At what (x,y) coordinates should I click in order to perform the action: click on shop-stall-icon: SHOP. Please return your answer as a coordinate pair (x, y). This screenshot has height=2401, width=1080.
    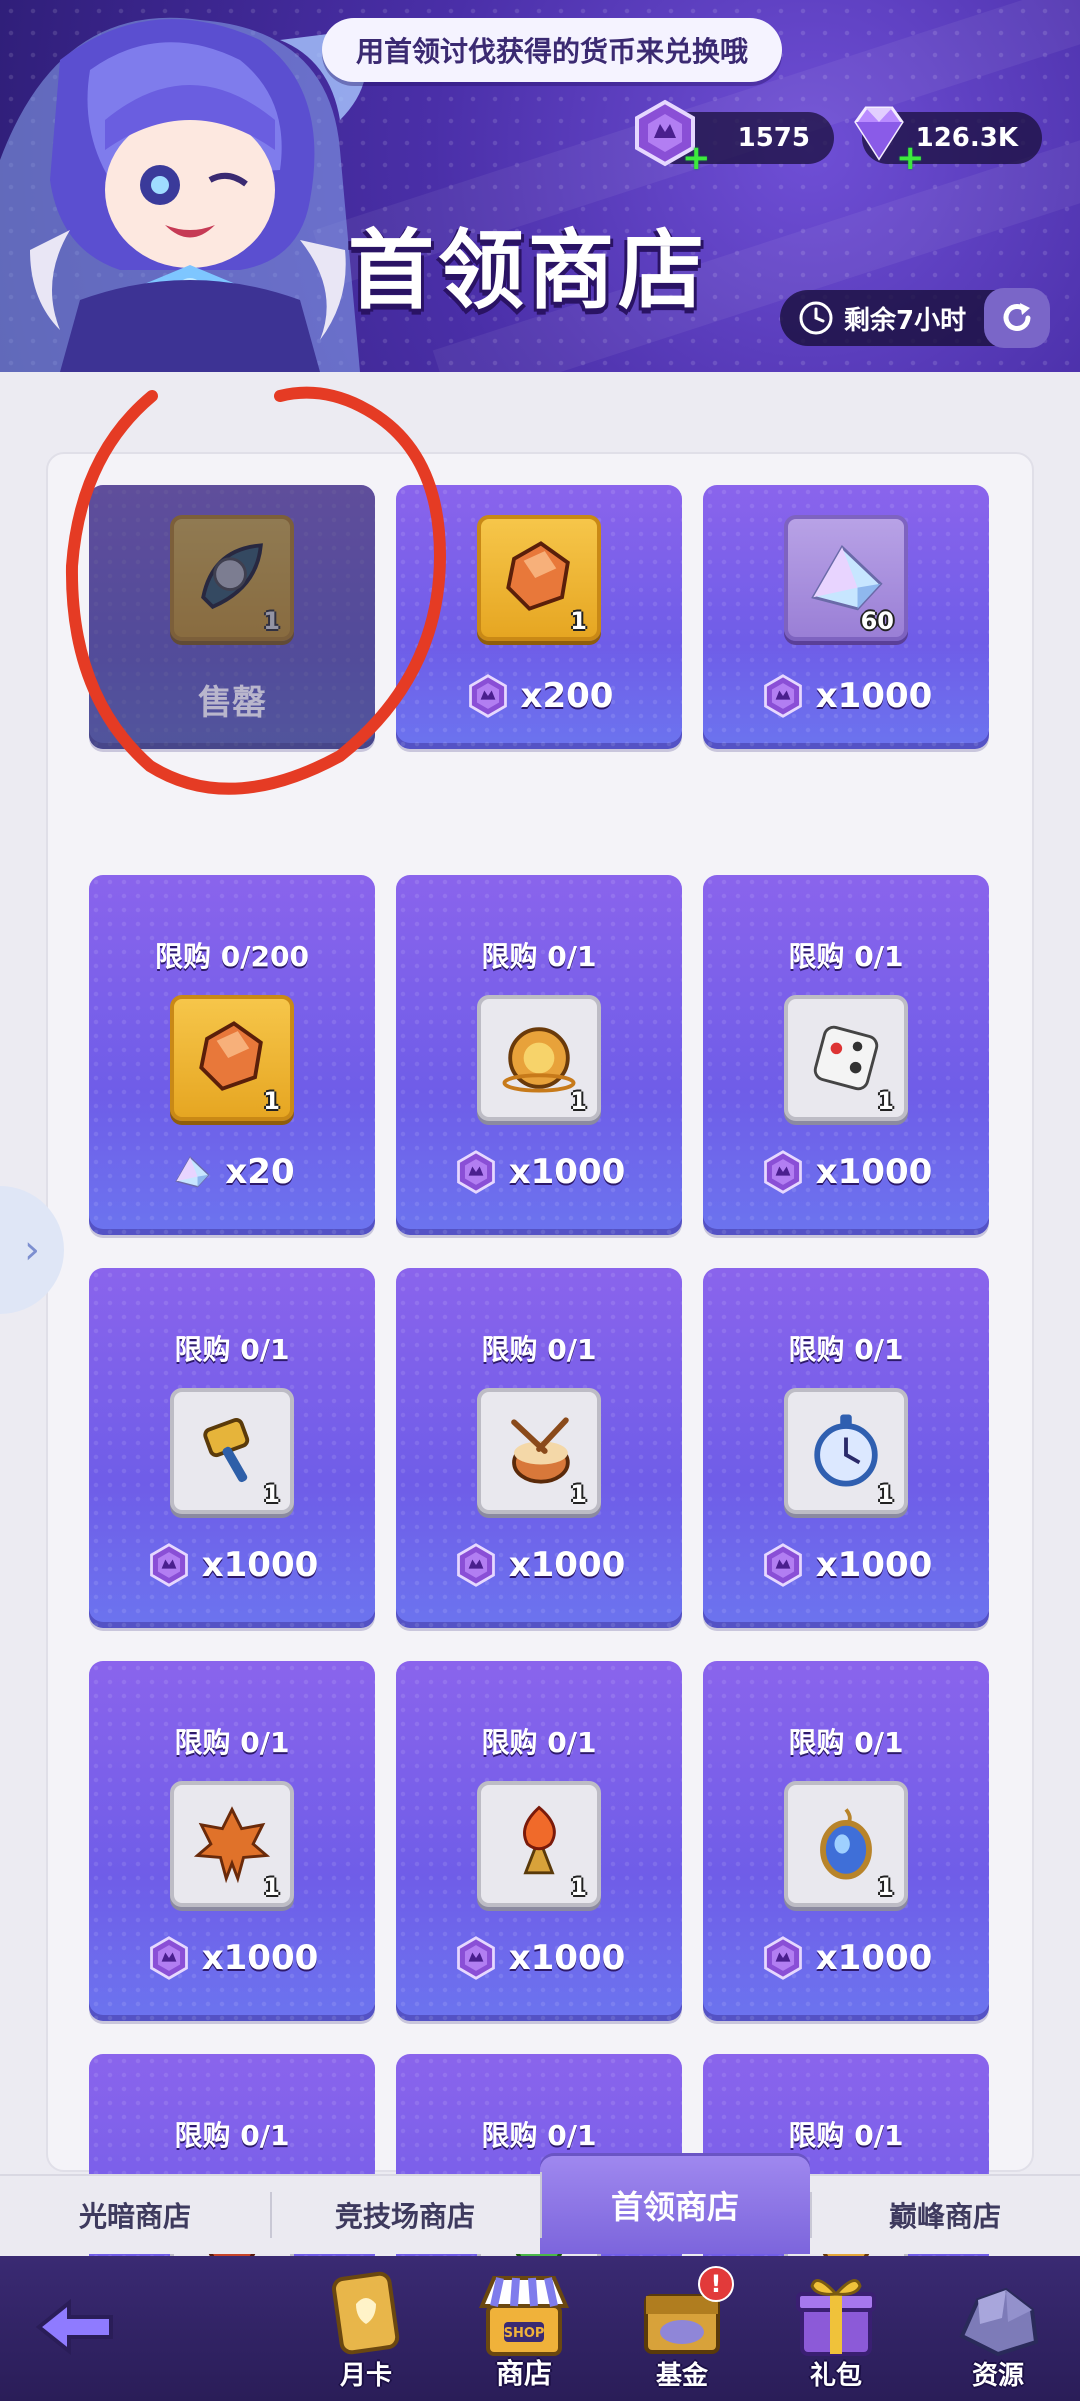
    Looking at the image, I should click on (524, 2316).